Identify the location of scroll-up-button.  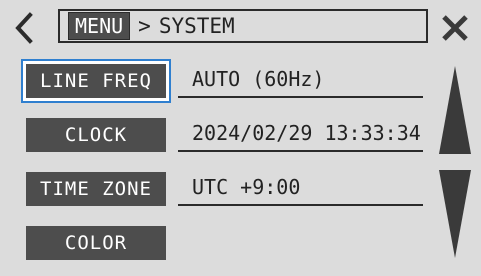
(455, 110).